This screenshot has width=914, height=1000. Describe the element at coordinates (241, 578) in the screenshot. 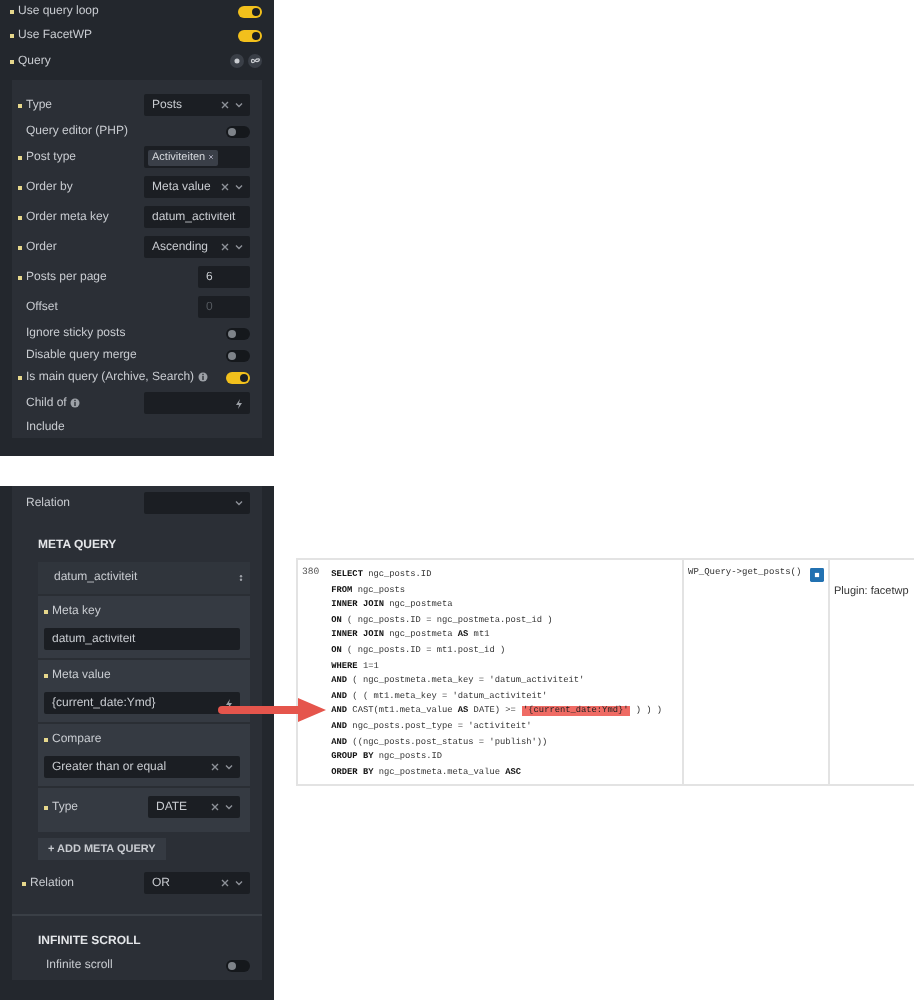

I see `drag-handle-icon` at that location.